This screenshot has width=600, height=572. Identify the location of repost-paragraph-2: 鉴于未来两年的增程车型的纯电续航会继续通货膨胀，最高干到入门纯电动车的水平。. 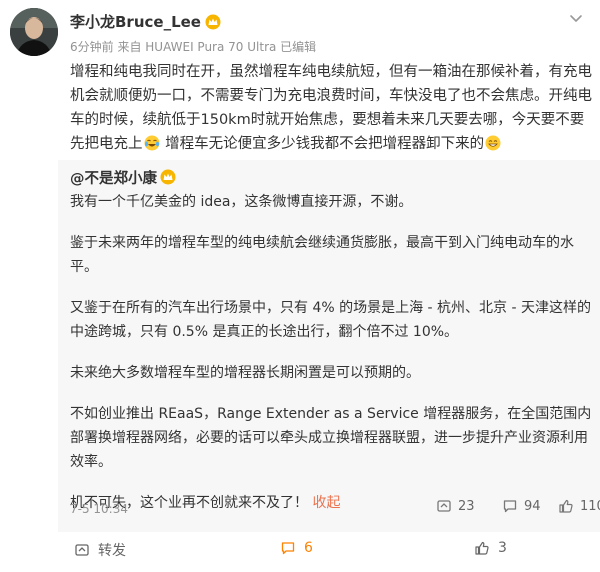
(322, 255).